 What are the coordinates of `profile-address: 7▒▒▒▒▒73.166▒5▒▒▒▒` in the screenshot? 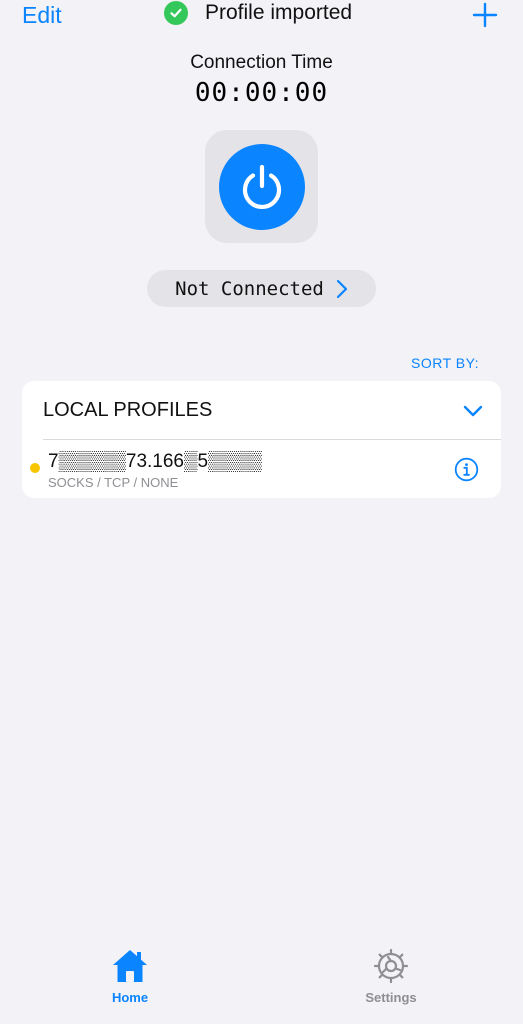 It's located at (155, 461).